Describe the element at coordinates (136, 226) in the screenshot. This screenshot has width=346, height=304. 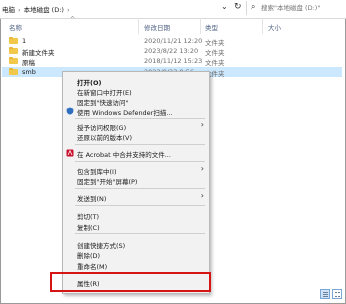
I see `menu-item-copy: 复制(C)` at that location.